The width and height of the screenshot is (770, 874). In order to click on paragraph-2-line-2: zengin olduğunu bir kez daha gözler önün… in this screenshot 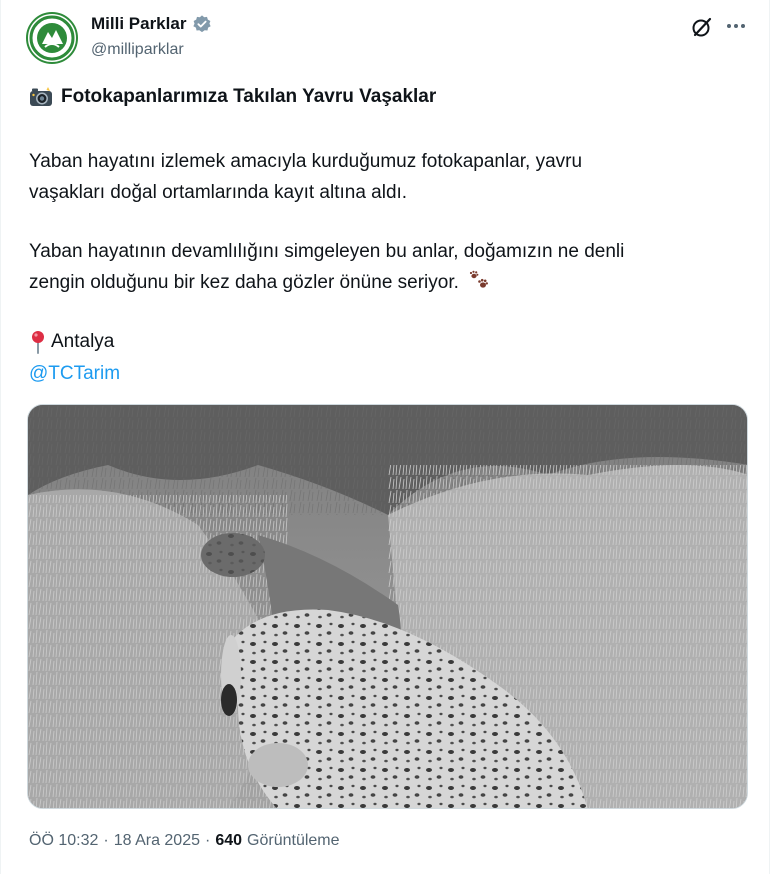, I will do `click(244, 282)`.